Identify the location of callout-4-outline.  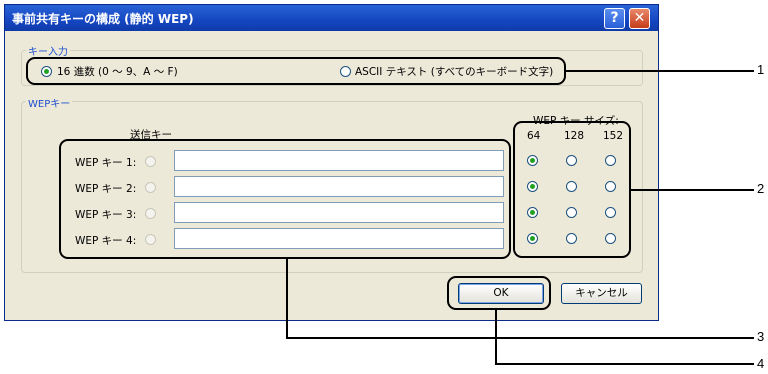
(499, 293).